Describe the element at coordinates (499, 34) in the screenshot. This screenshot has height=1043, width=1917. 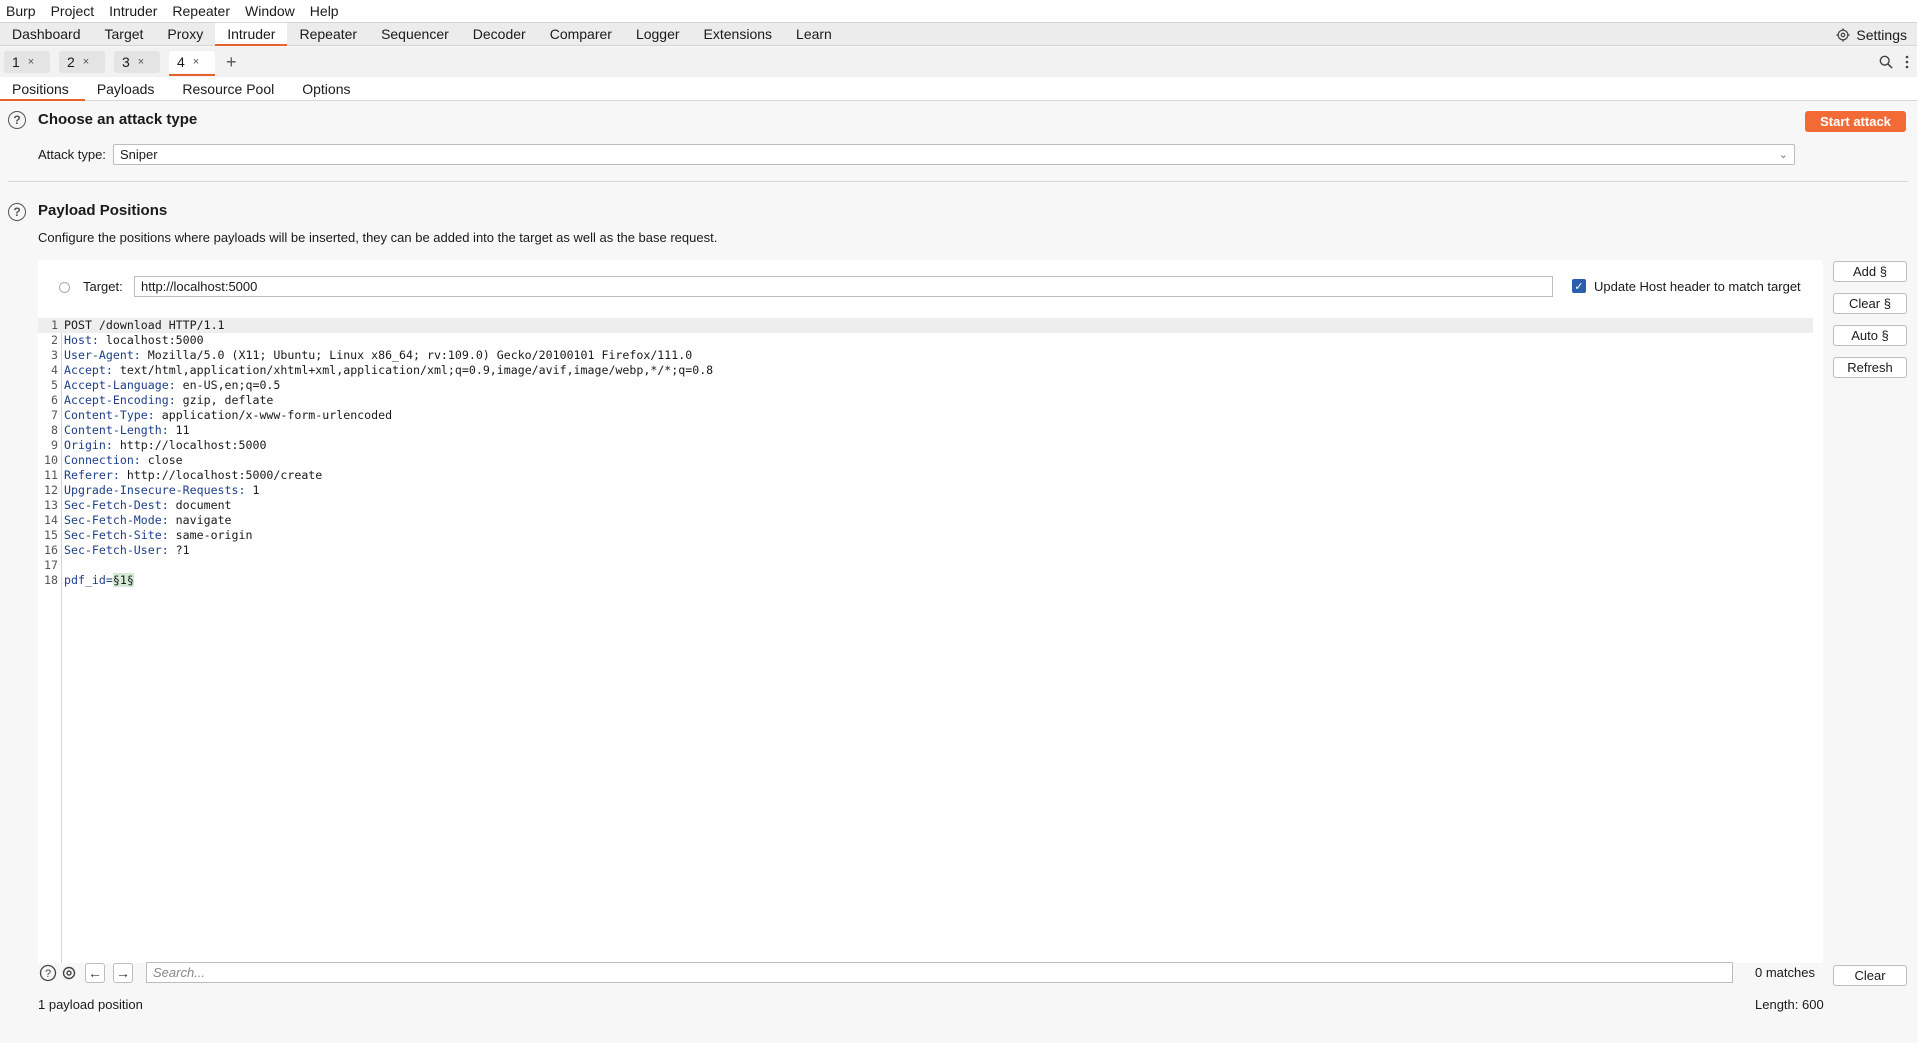
I see `tab-decoder: Decoder` at that location.